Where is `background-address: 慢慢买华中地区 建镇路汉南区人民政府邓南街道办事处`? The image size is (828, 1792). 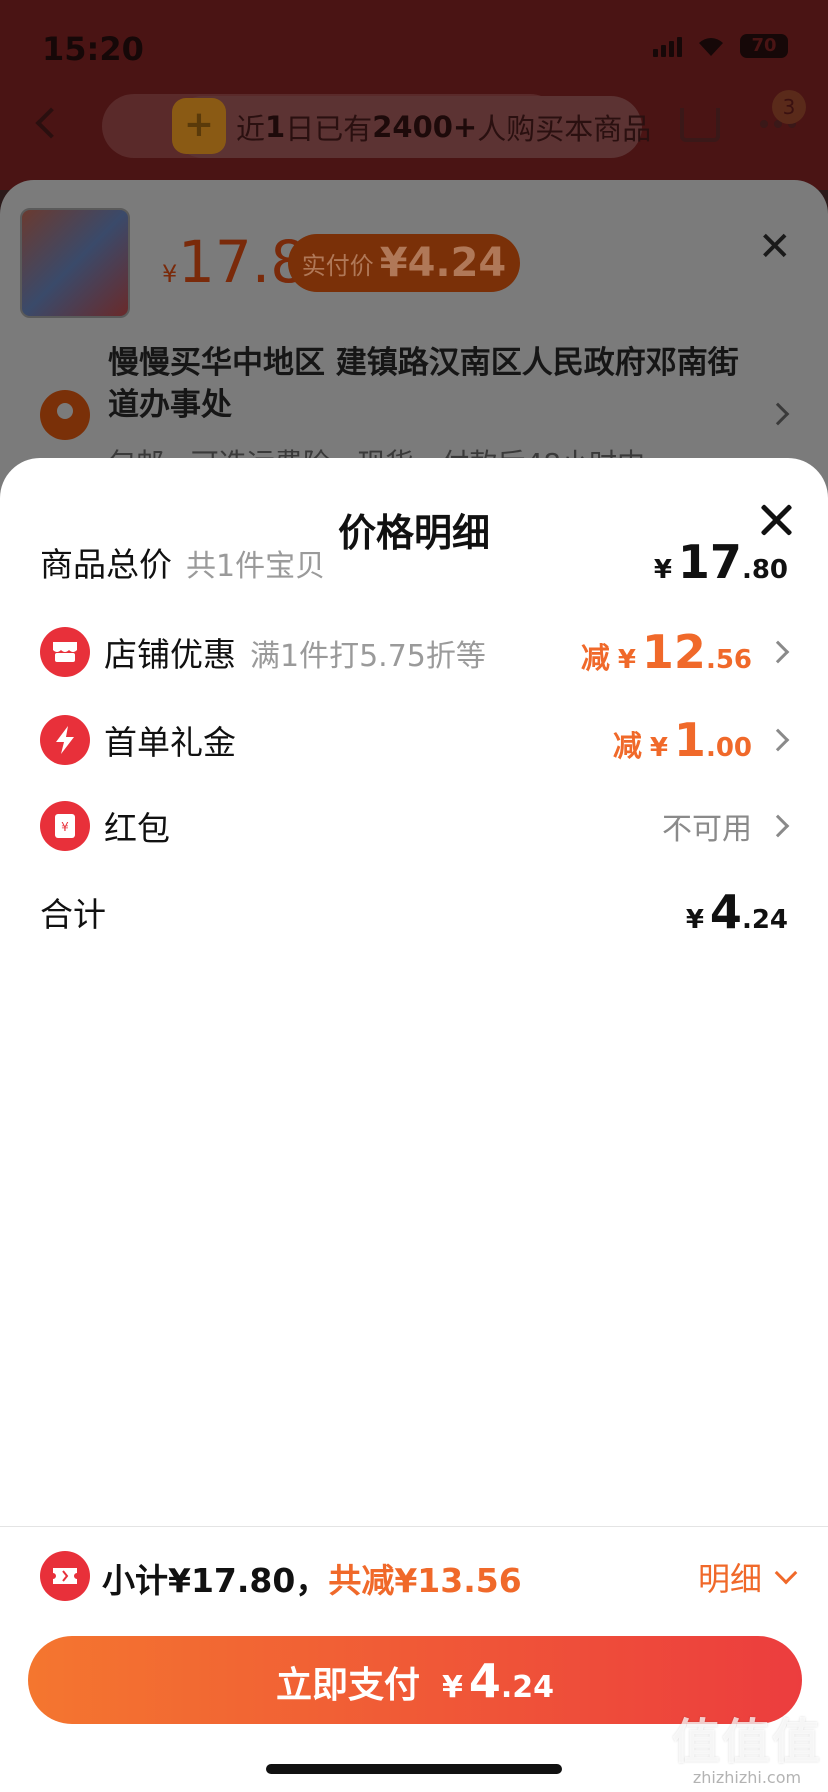 background-address: 慢慢买华中地区 建镇路汉南区人民政府邓南街道办事处 is located at coordinates (423, 384).